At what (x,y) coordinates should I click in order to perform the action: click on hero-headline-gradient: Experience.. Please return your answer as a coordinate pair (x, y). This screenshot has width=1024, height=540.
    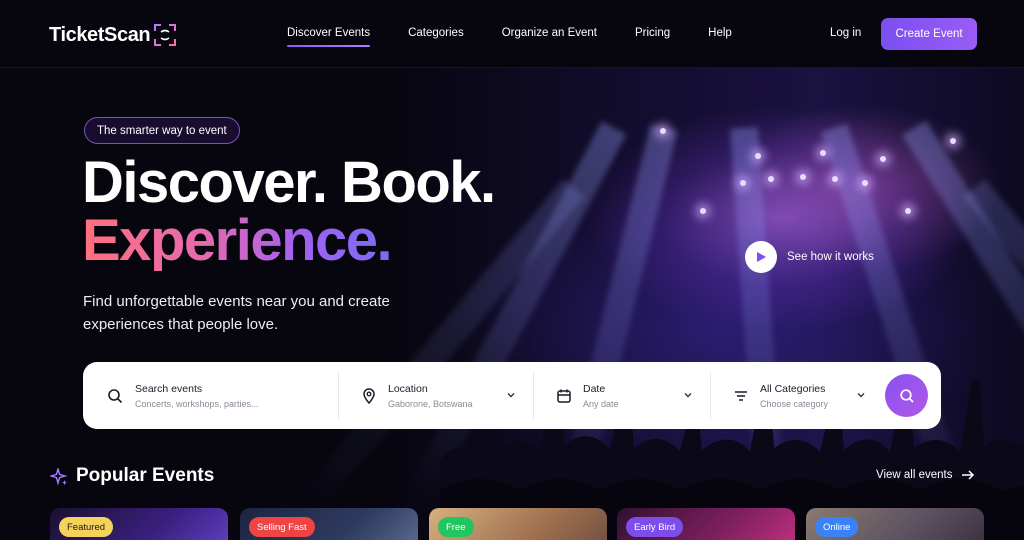
    Looking at the image, I should click on (237, 240).